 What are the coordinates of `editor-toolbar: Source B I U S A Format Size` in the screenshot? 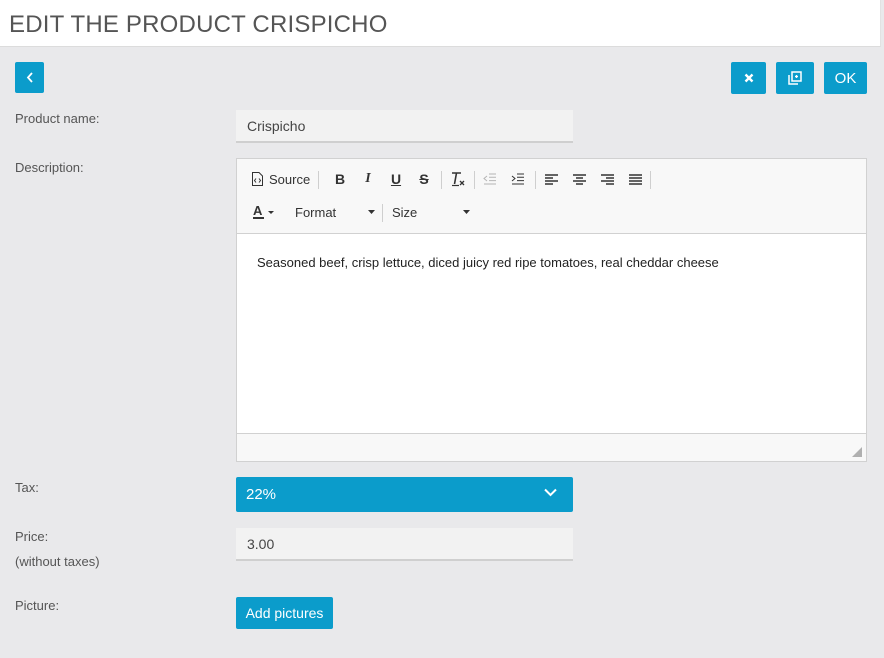 It's located at (551, 196).